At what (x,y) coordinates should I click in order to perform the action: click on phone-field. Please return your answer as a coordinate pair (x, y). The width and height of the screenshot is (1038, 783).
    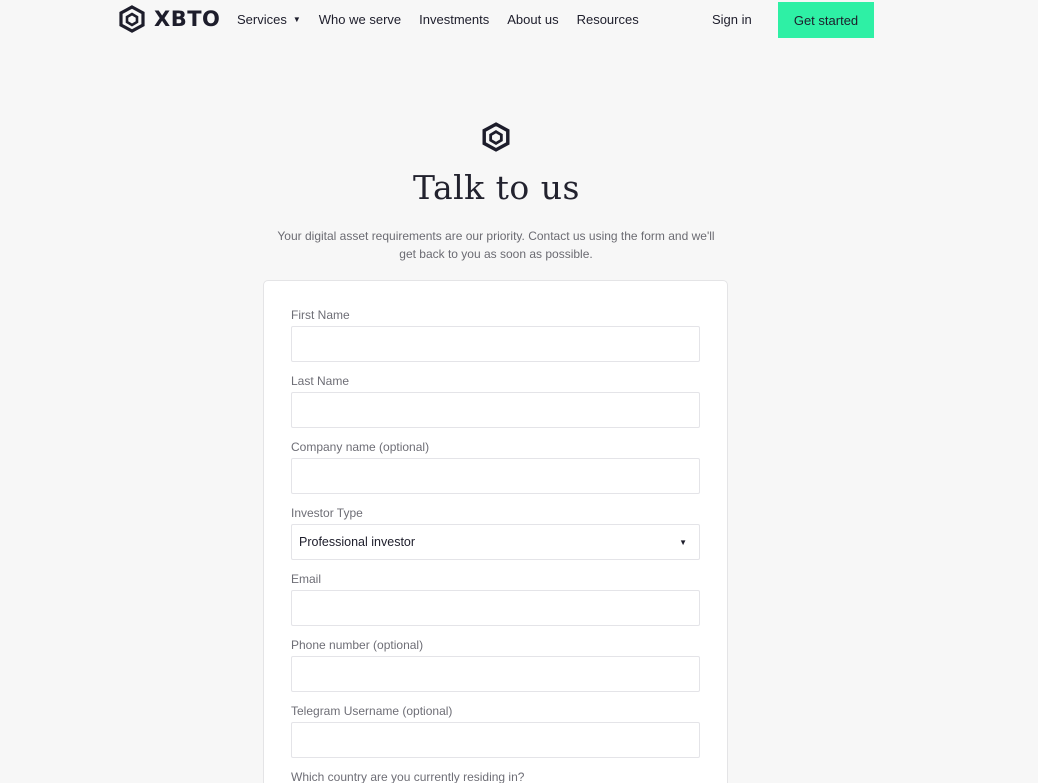
    Looking at the image, I should click on (495, 674).